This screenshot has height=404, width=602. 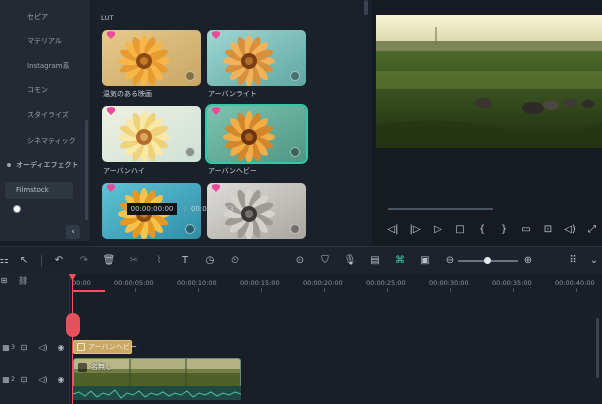 What do you see at coordinates (597, 348) in the screenshot?
I see `timeline-scrollbar` at bounding box center [597, 348].